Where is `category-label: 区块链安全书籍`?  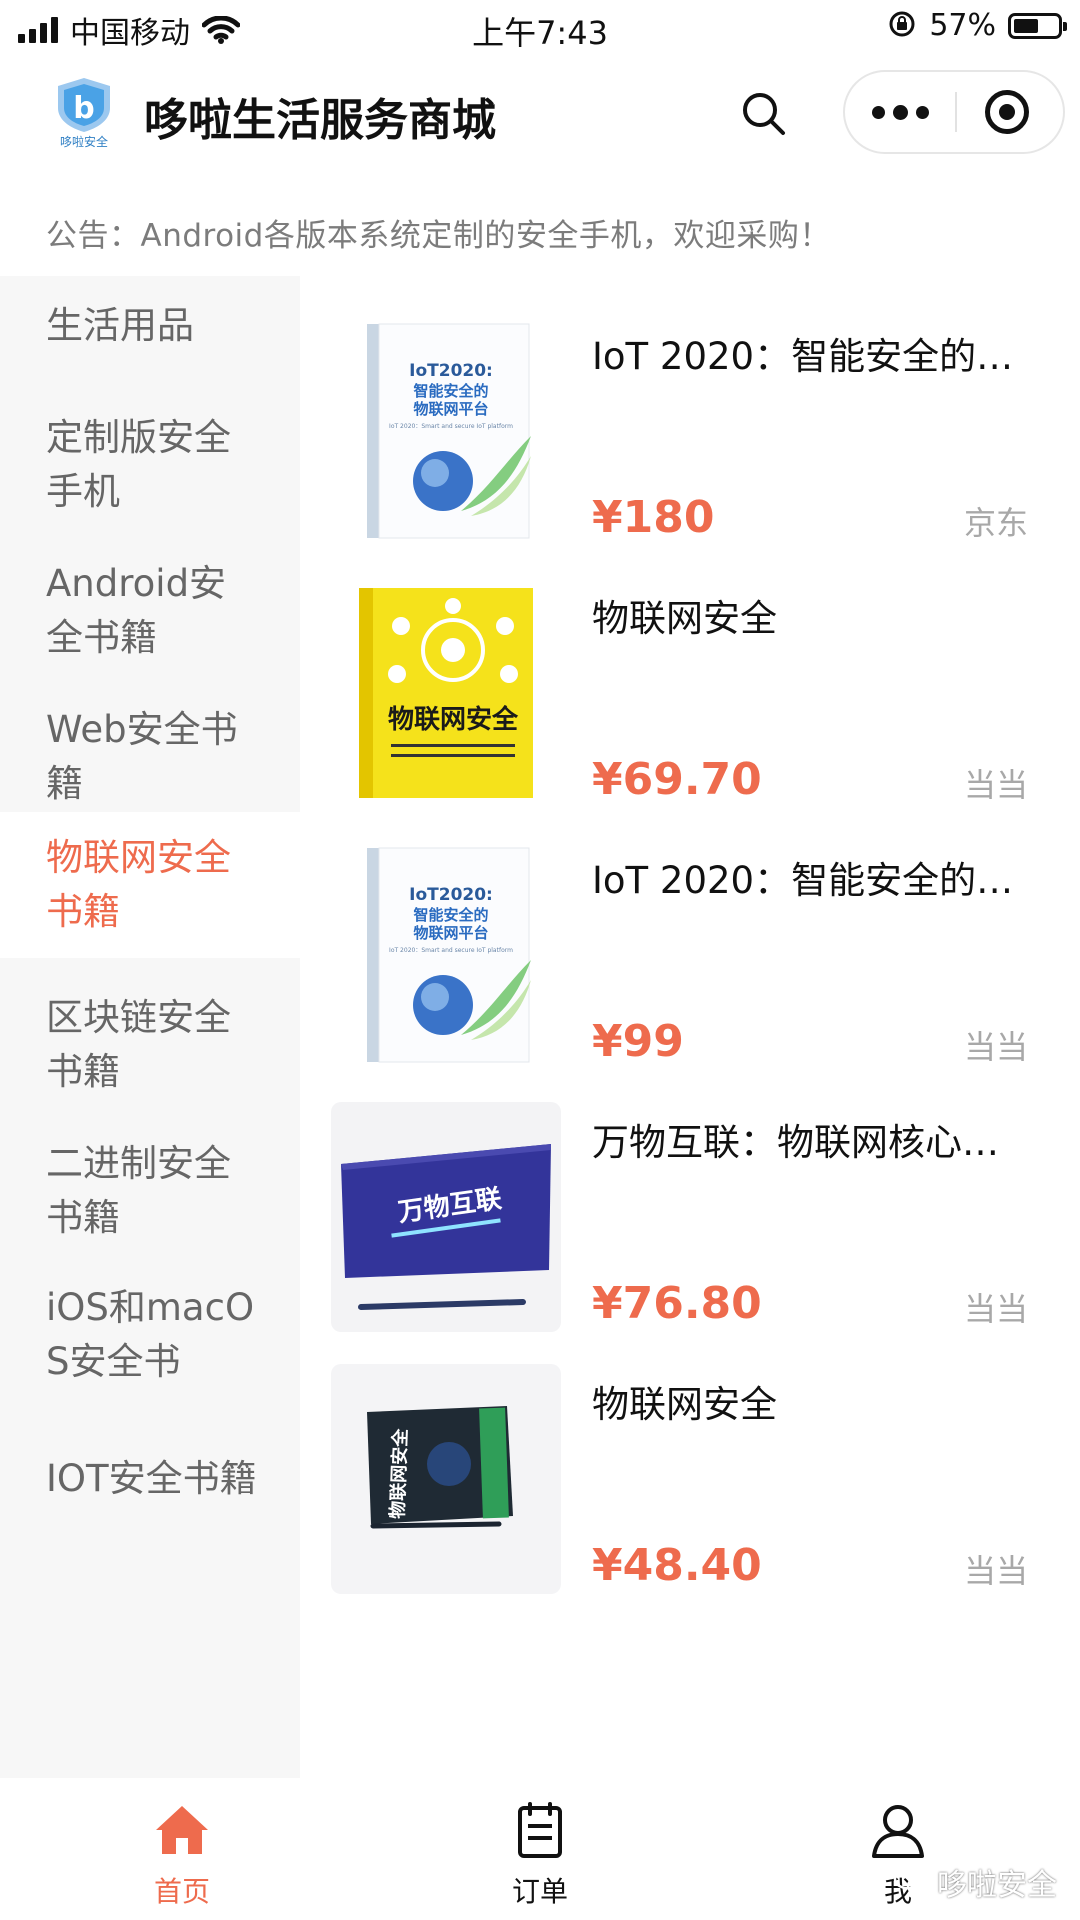
category-label: 区块链安全书籍 is located at coordinates (138, 1044).